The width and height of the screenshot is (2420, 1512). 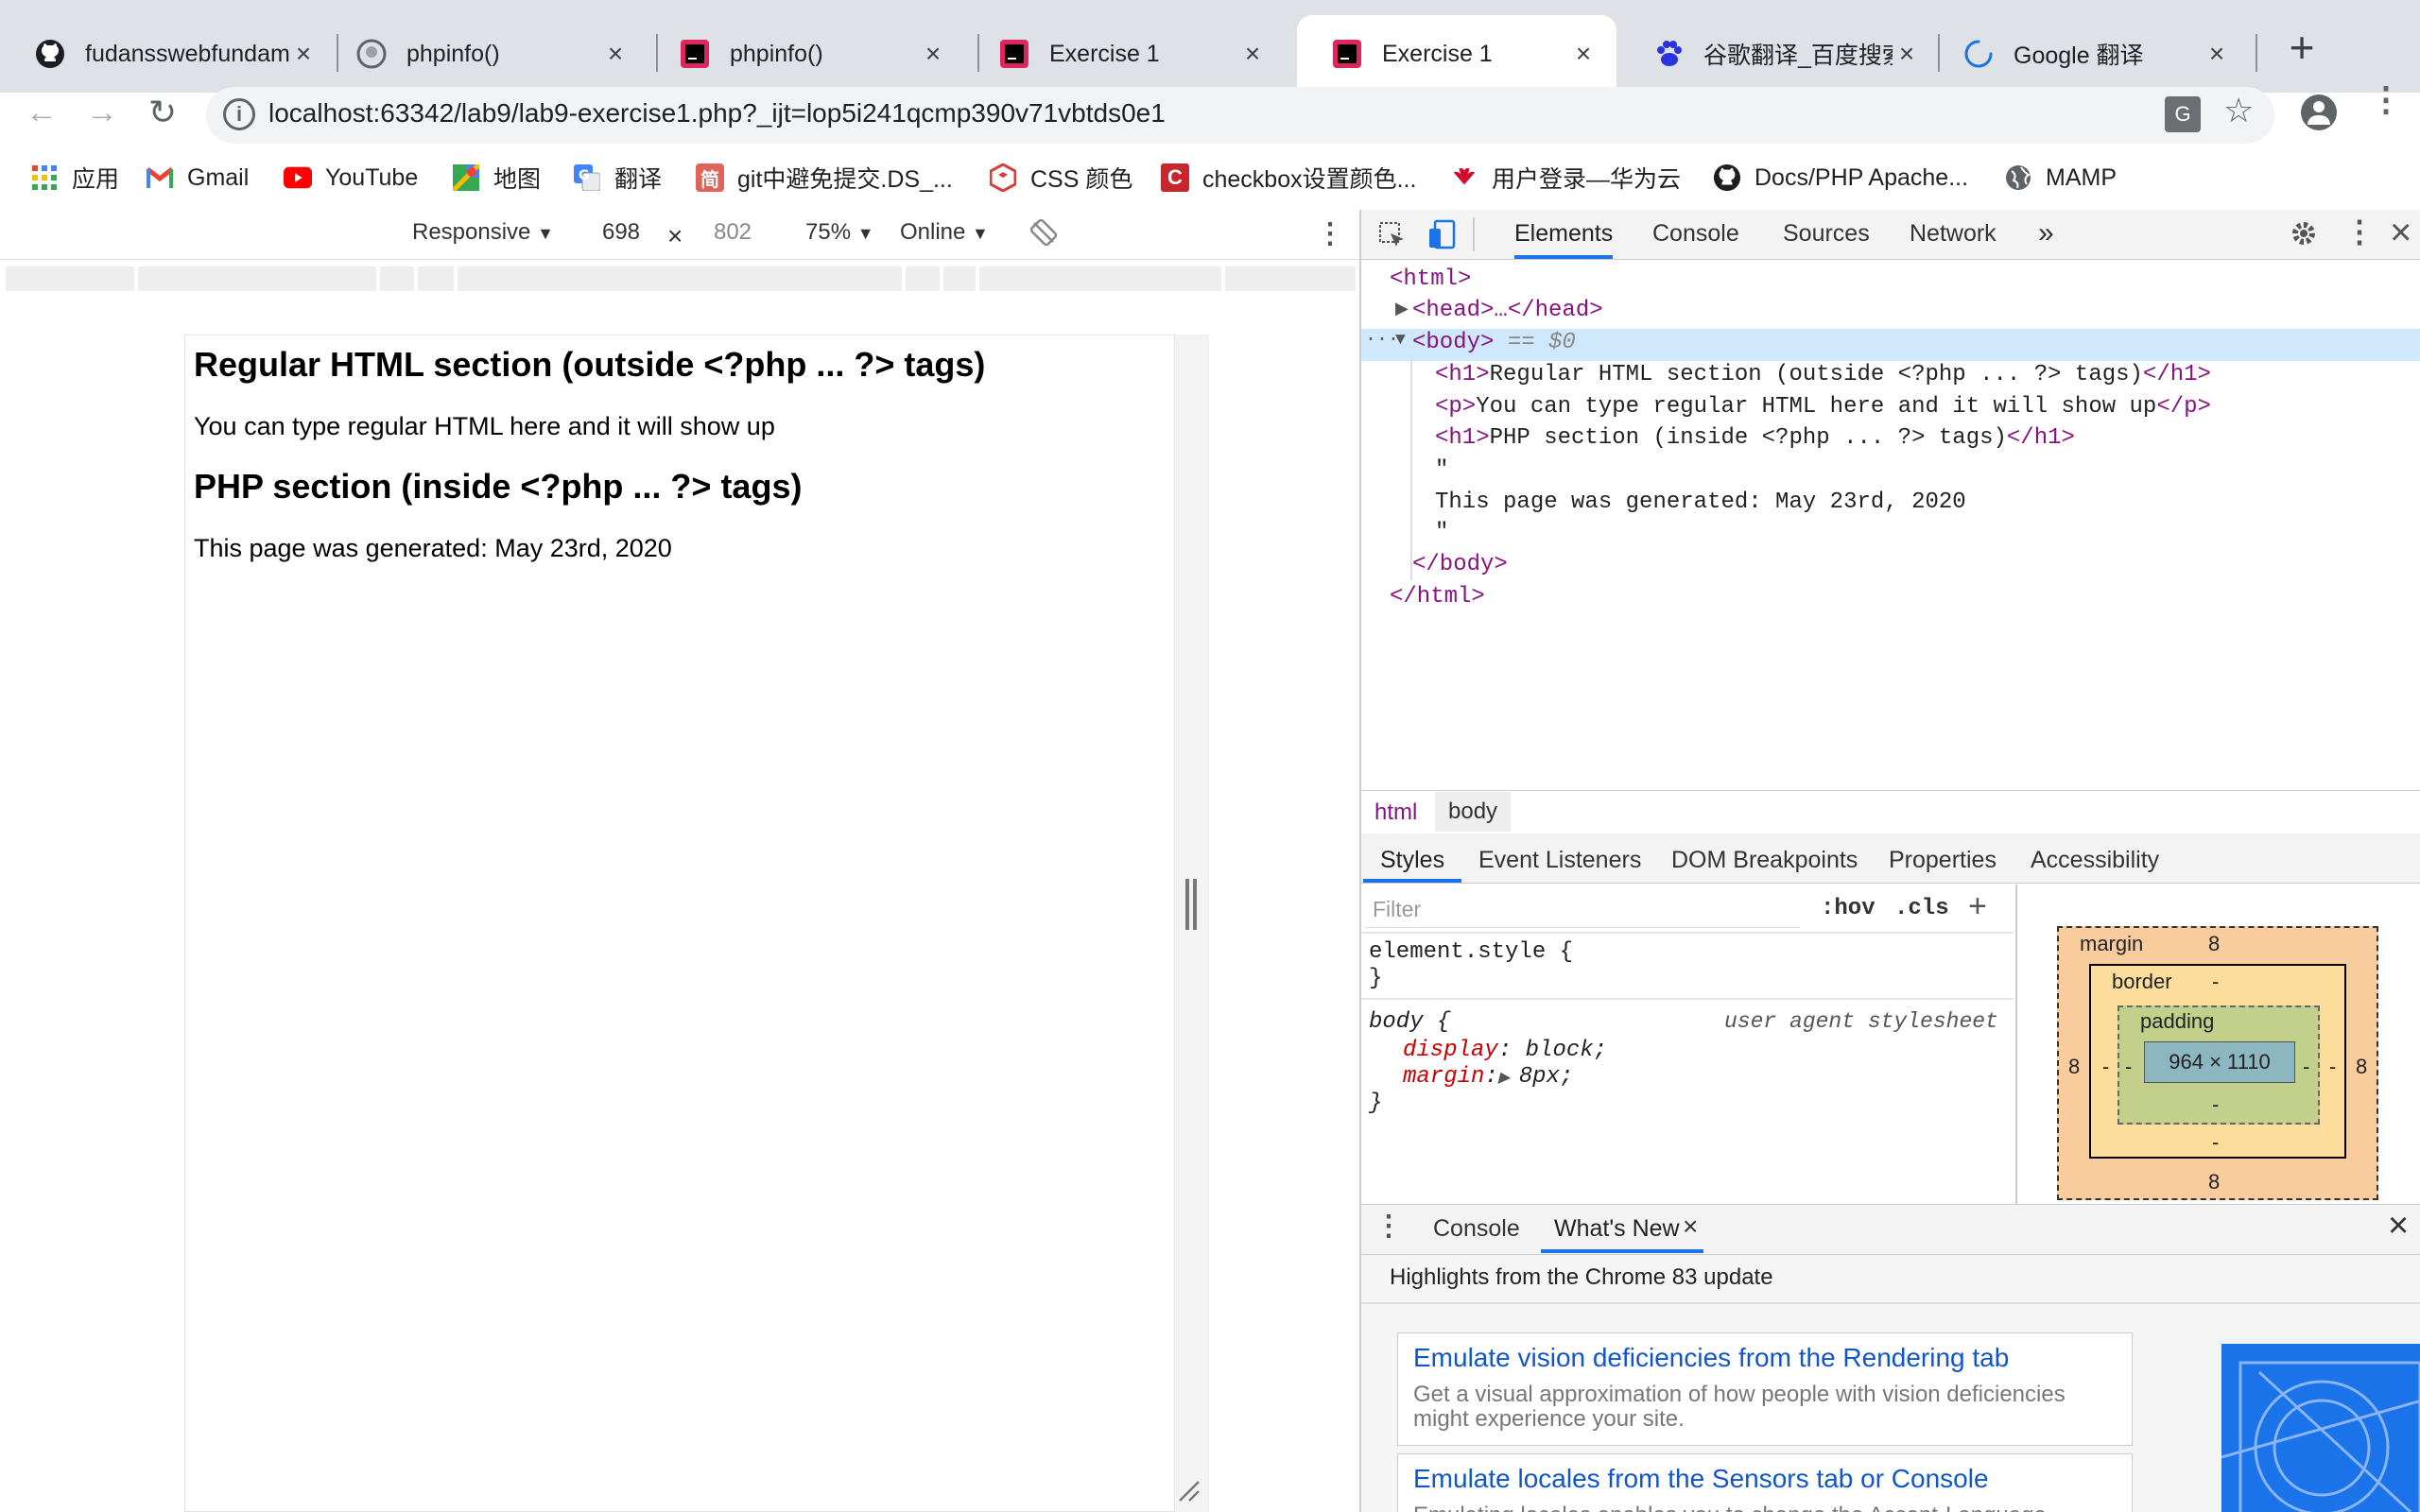 I want to click on inspect-element-icon, so click(x=1392, y=235).